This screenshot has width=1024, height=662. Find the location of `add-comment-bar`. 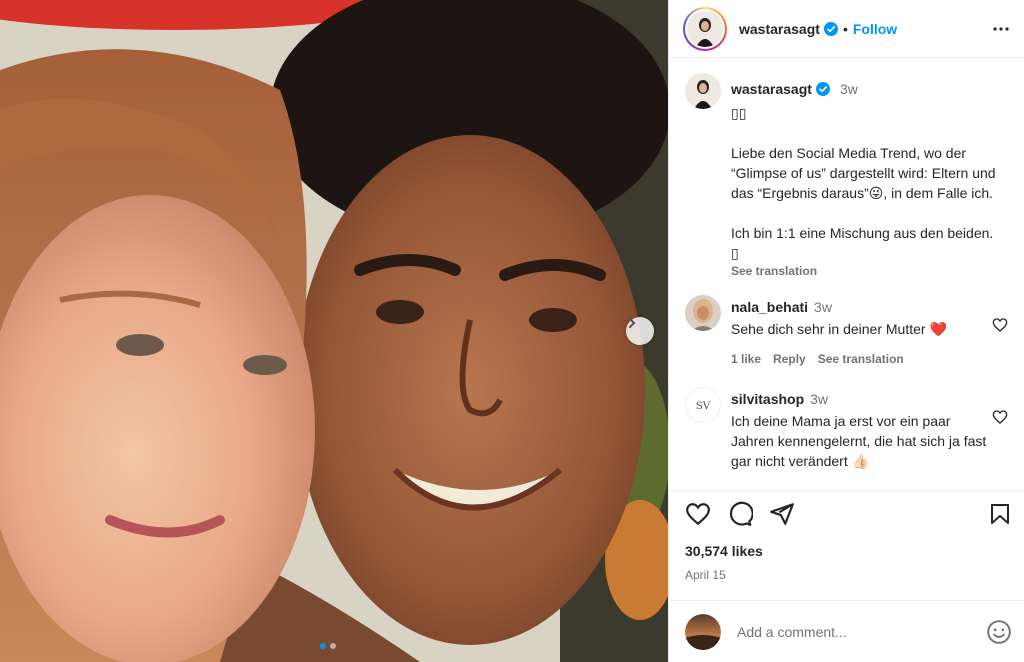

add-comment-bar is located at coordinates (846, 631).